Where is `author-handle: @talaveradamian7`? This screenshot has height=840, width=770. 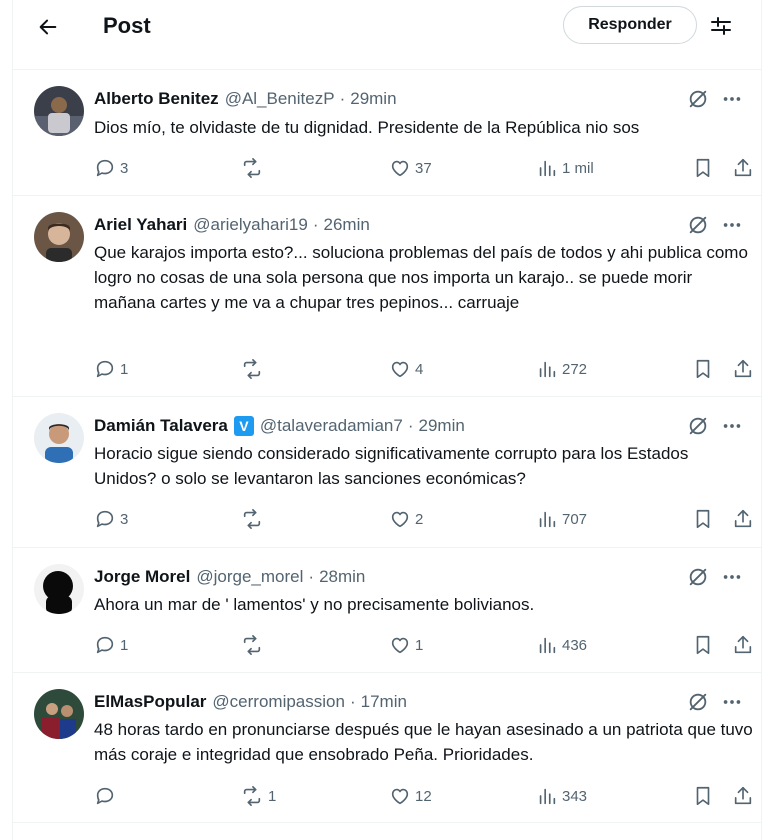
author-handle: @talaveradamian7 is located at coordinates (331, 426).